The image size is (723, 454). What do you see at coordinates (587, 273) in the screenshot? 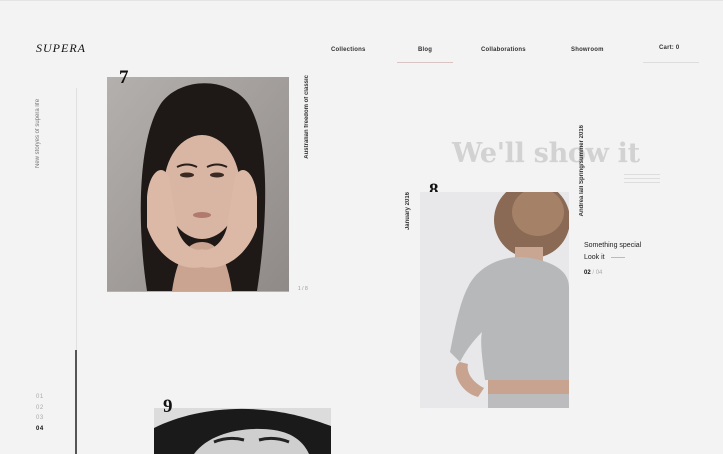
I see `counter-current: 02` at bounding box center [587, 273].